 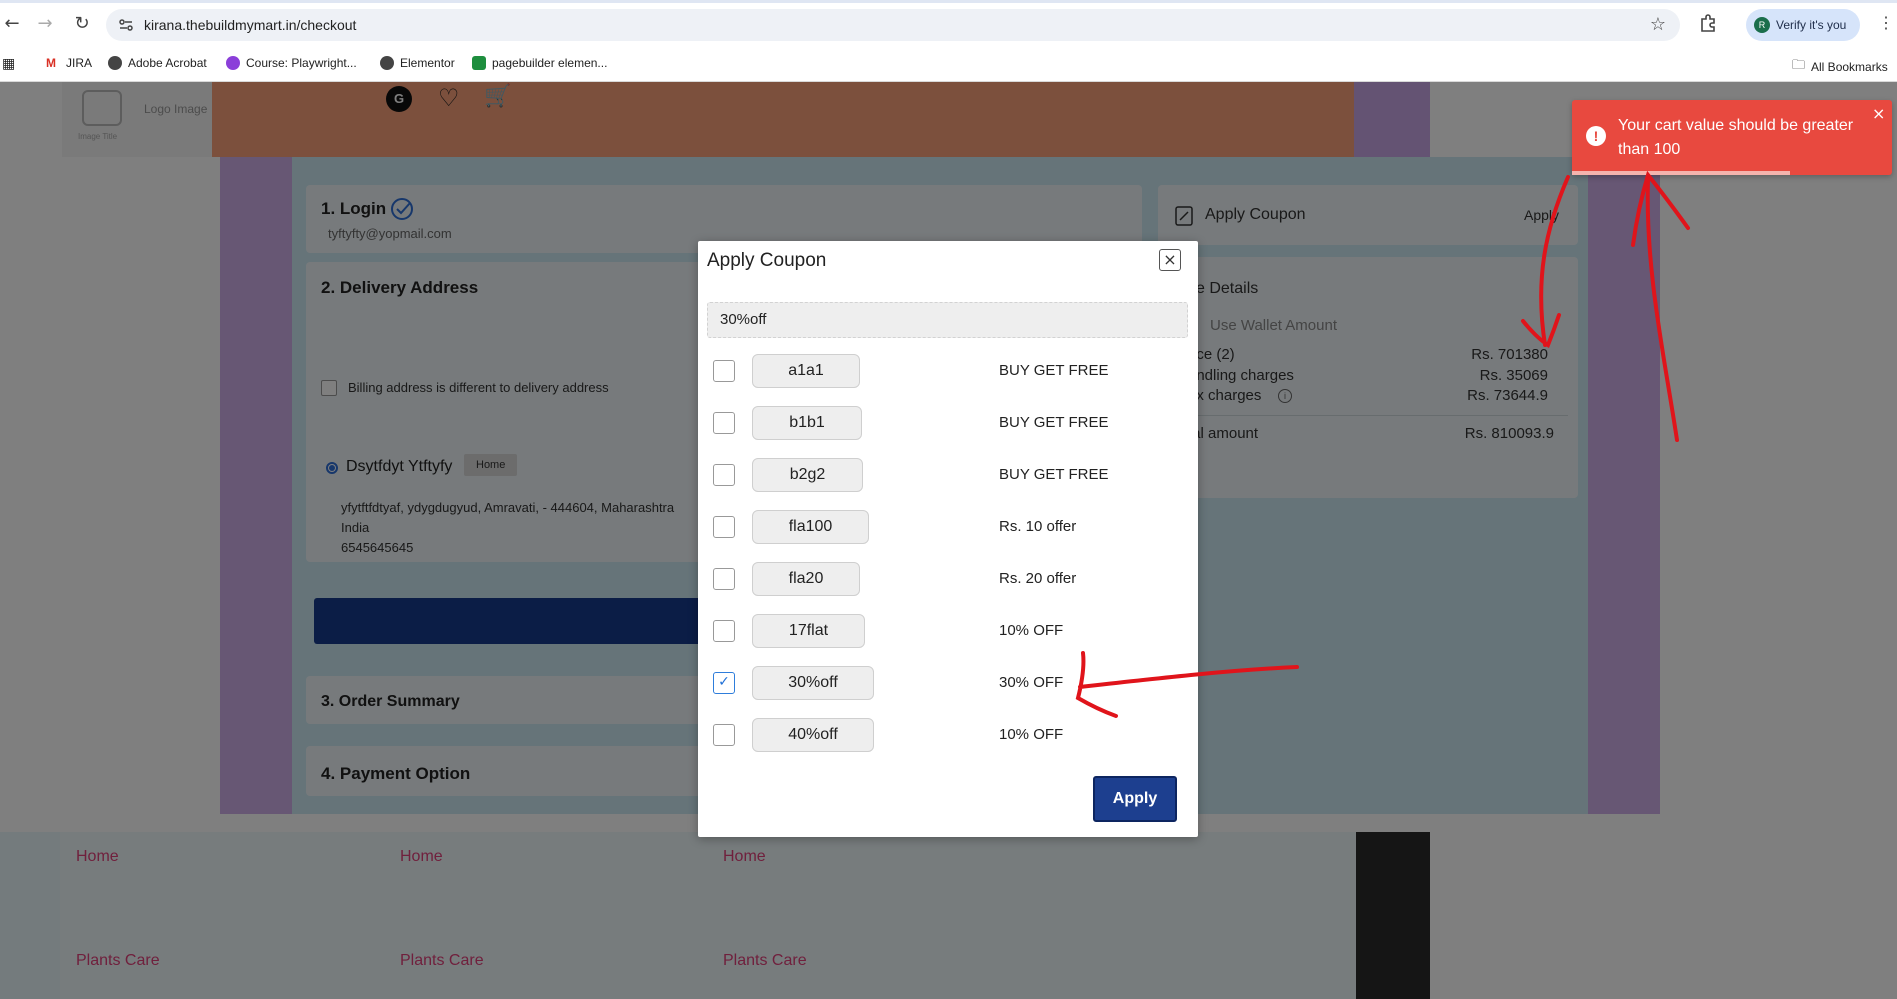 What do you see at coordinates (948, 1) in the screenshot?
I see `tab-strip-edge` at bounding box center [948, 1].